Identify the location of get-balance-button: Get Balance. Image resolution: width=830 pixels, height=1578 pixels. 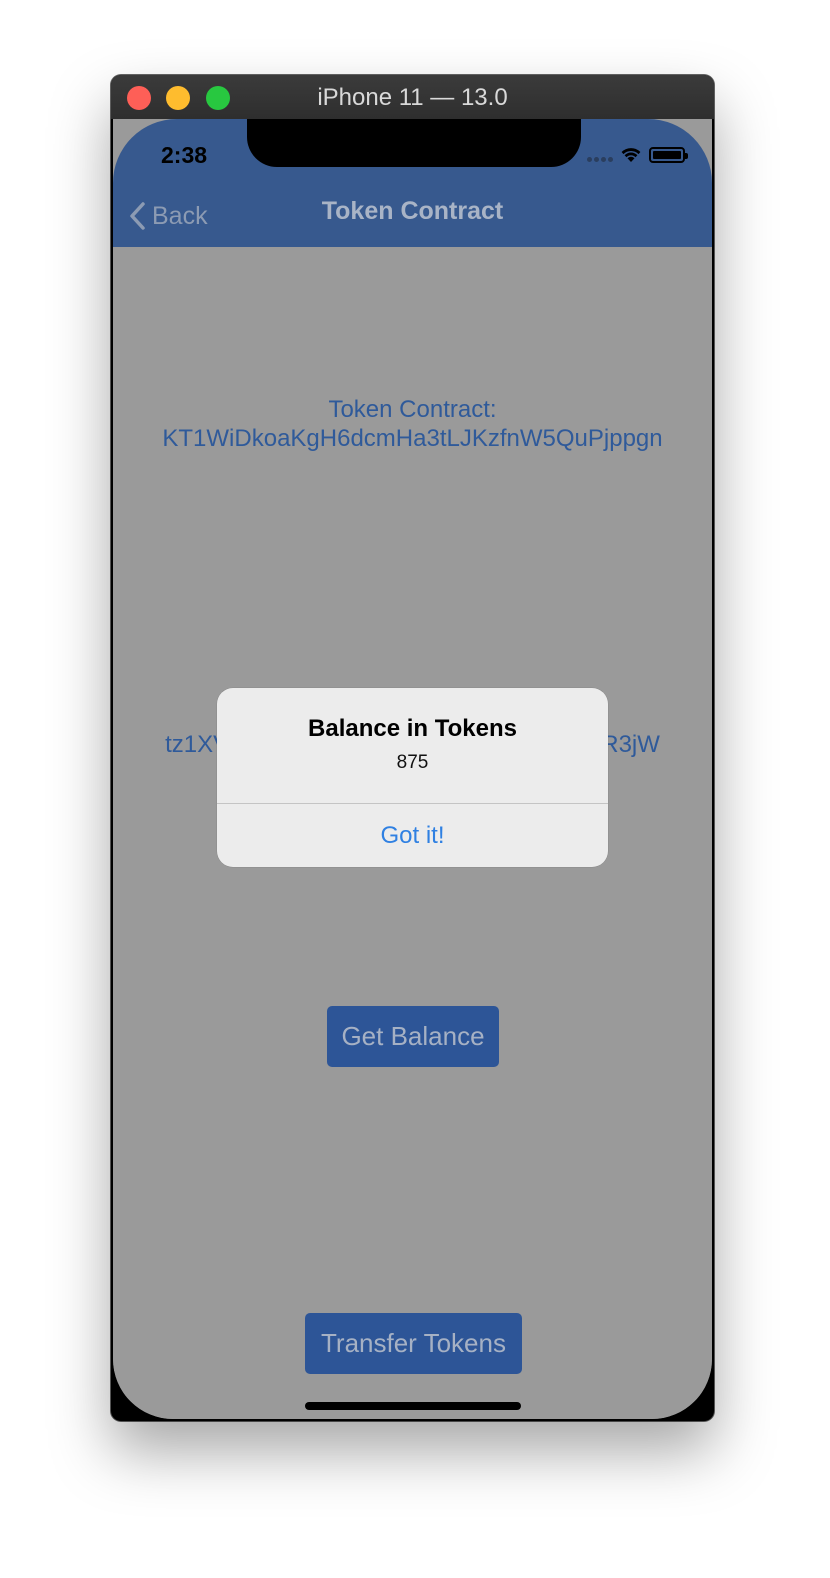
(413, 1036).